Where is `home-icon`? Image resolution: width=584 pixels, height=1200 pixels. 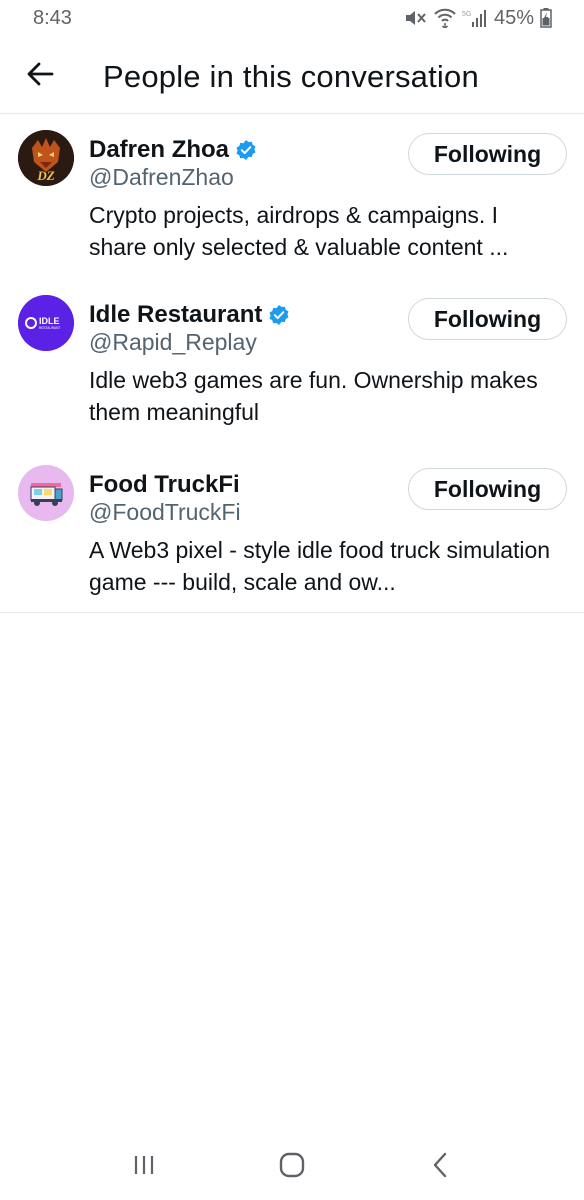
home-icon is located at coordinates (292, 1167).